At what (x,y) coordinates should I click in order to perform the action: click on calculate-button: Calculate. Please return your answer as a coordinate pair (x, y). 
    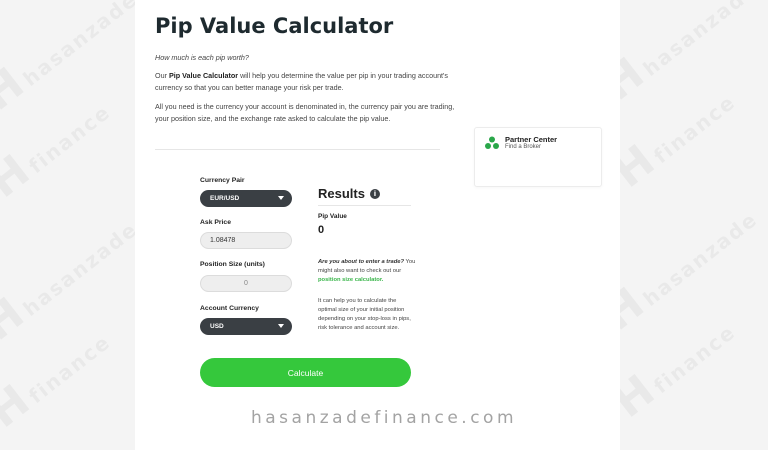
    Looking at the image, I should click on (305, 372).